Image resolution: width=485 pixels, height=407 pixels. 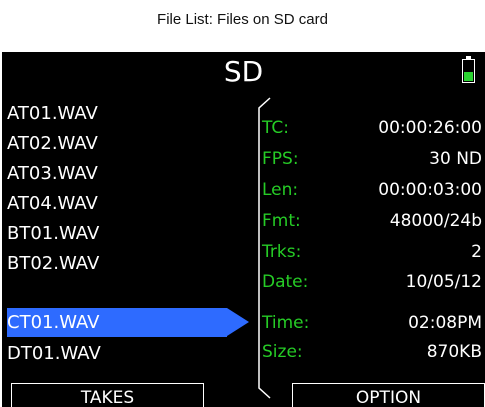 I want to click on detail-label-size: Size:, so click(x=282, y=352).